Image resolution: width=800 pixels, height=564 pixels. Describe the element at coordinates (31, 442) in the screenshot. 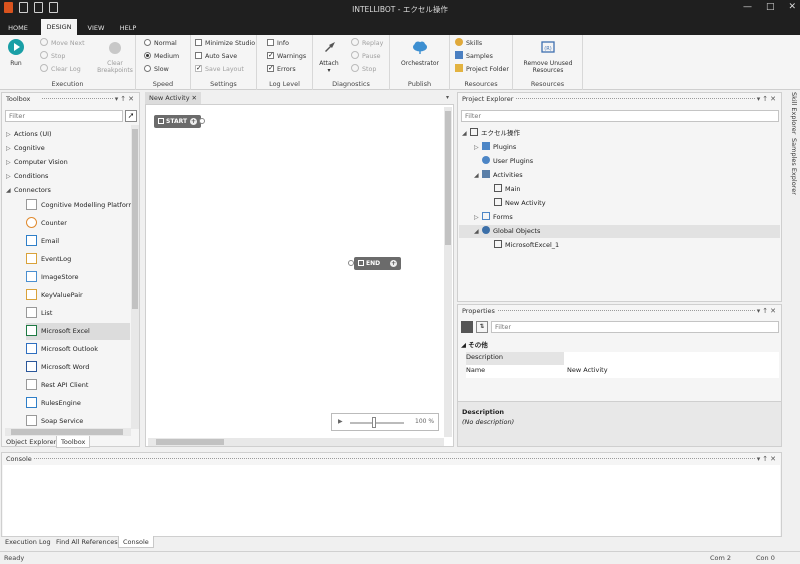

I see `tab-object-explorer: Object Explorer` at that location.